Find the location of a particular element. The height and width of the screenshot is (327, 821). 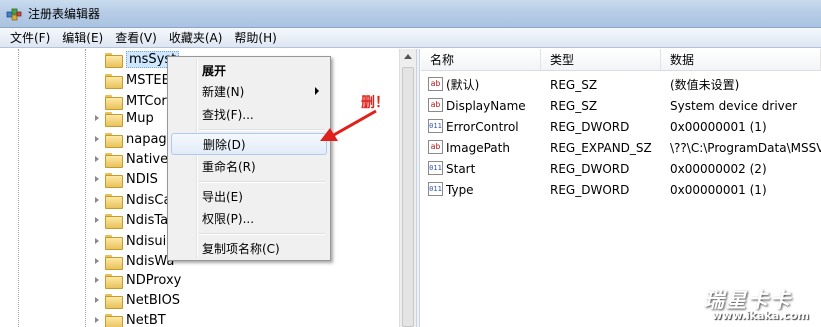

watermark-logo: 瑞星卡卡 www.ikaka.com is located at coordinates (753, 303).